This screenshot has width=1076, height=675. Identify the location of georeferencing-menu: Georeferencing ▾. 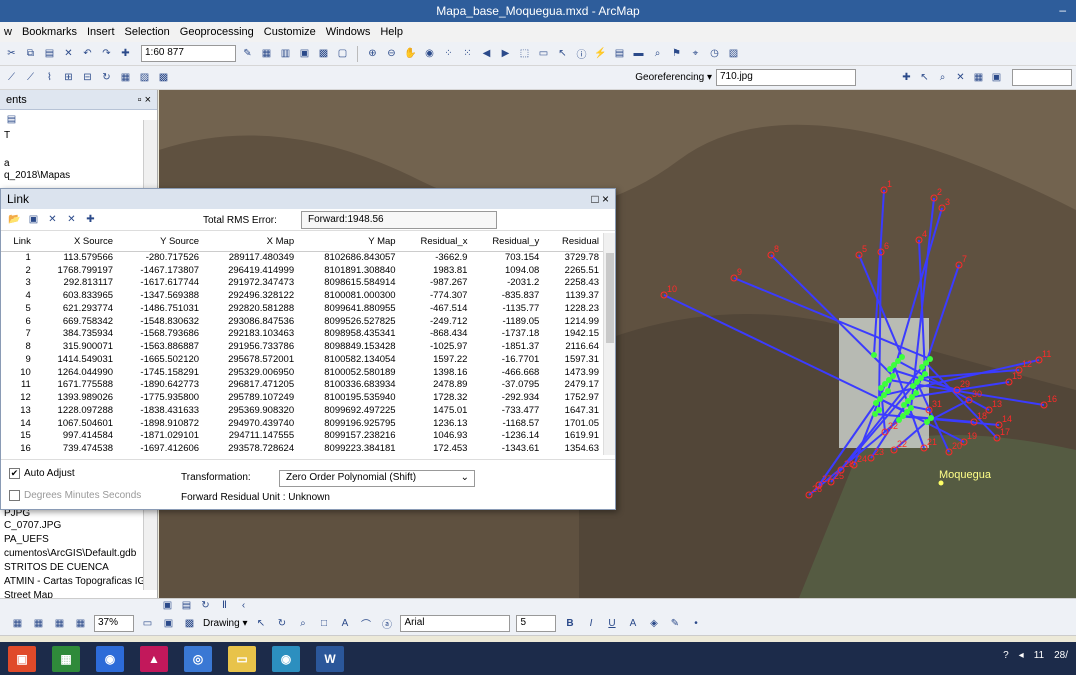
(673, 77).